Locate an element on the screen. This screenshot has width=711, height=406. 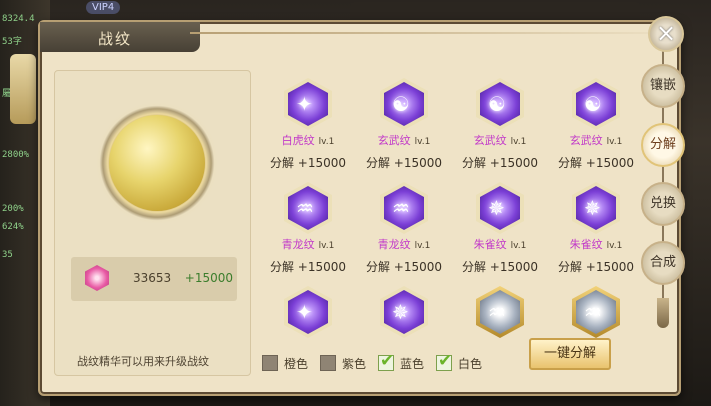
panel-title: 战纹 is located at coordinates (115, 39).